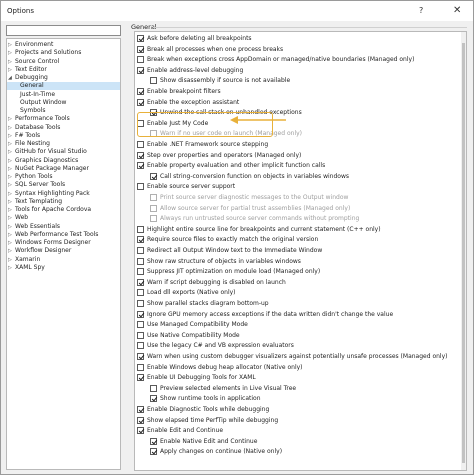 This screenshot has width=474, height=475. I want to click on tree-item: ▷ NuGet Package Manager, so click(63, 169).